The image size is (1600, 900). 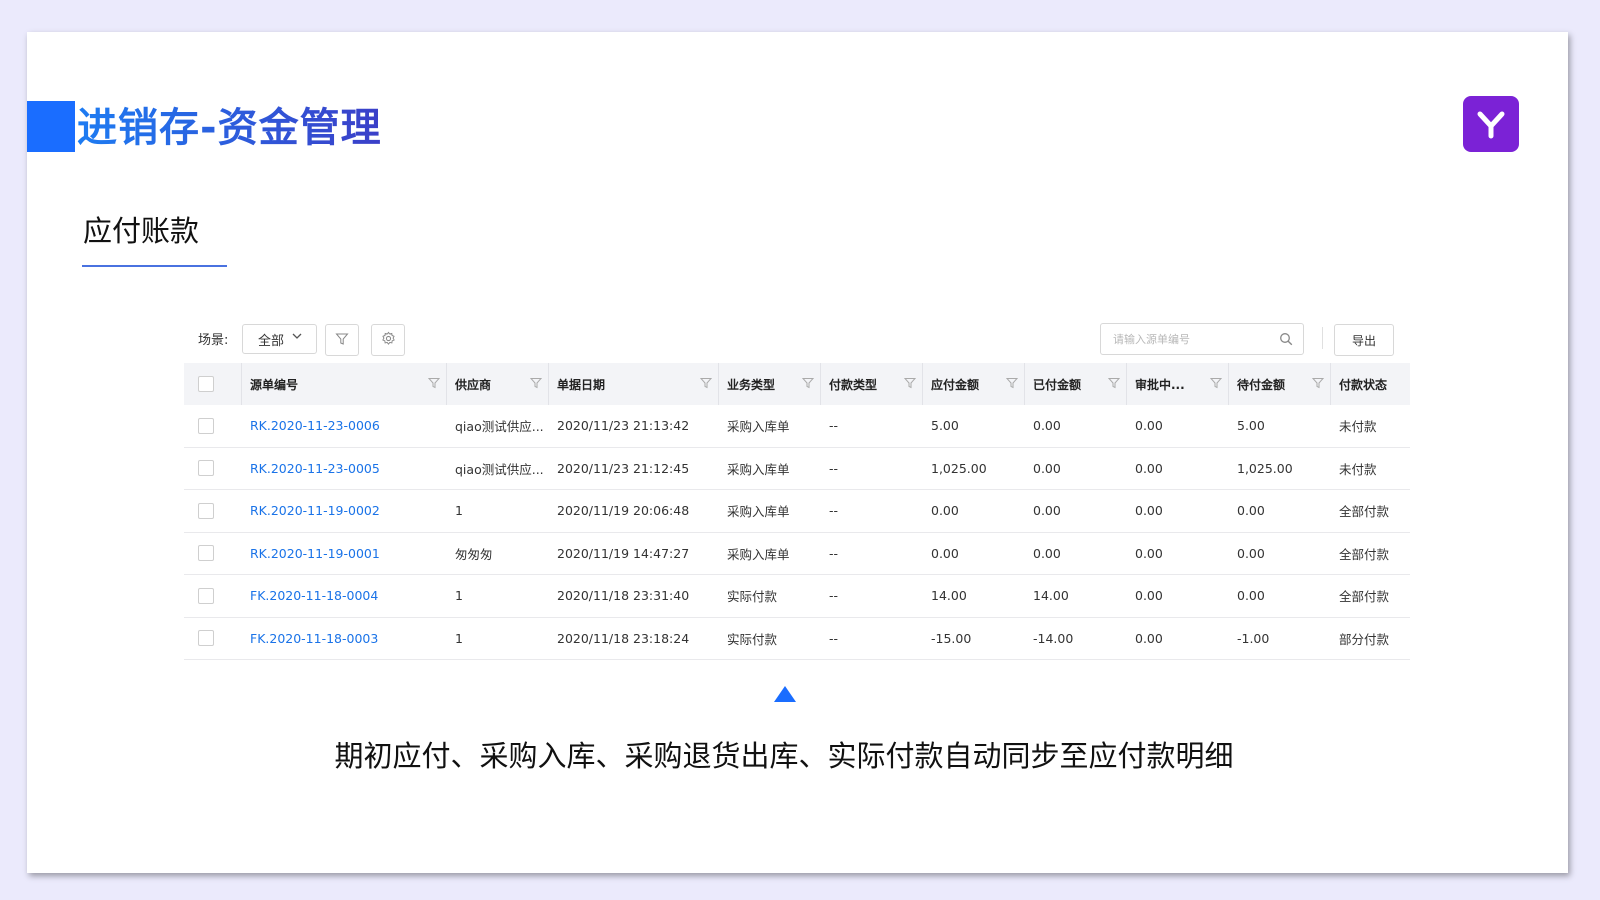 I want to click on column-header: 源单编号, so click(x=344, y=384).